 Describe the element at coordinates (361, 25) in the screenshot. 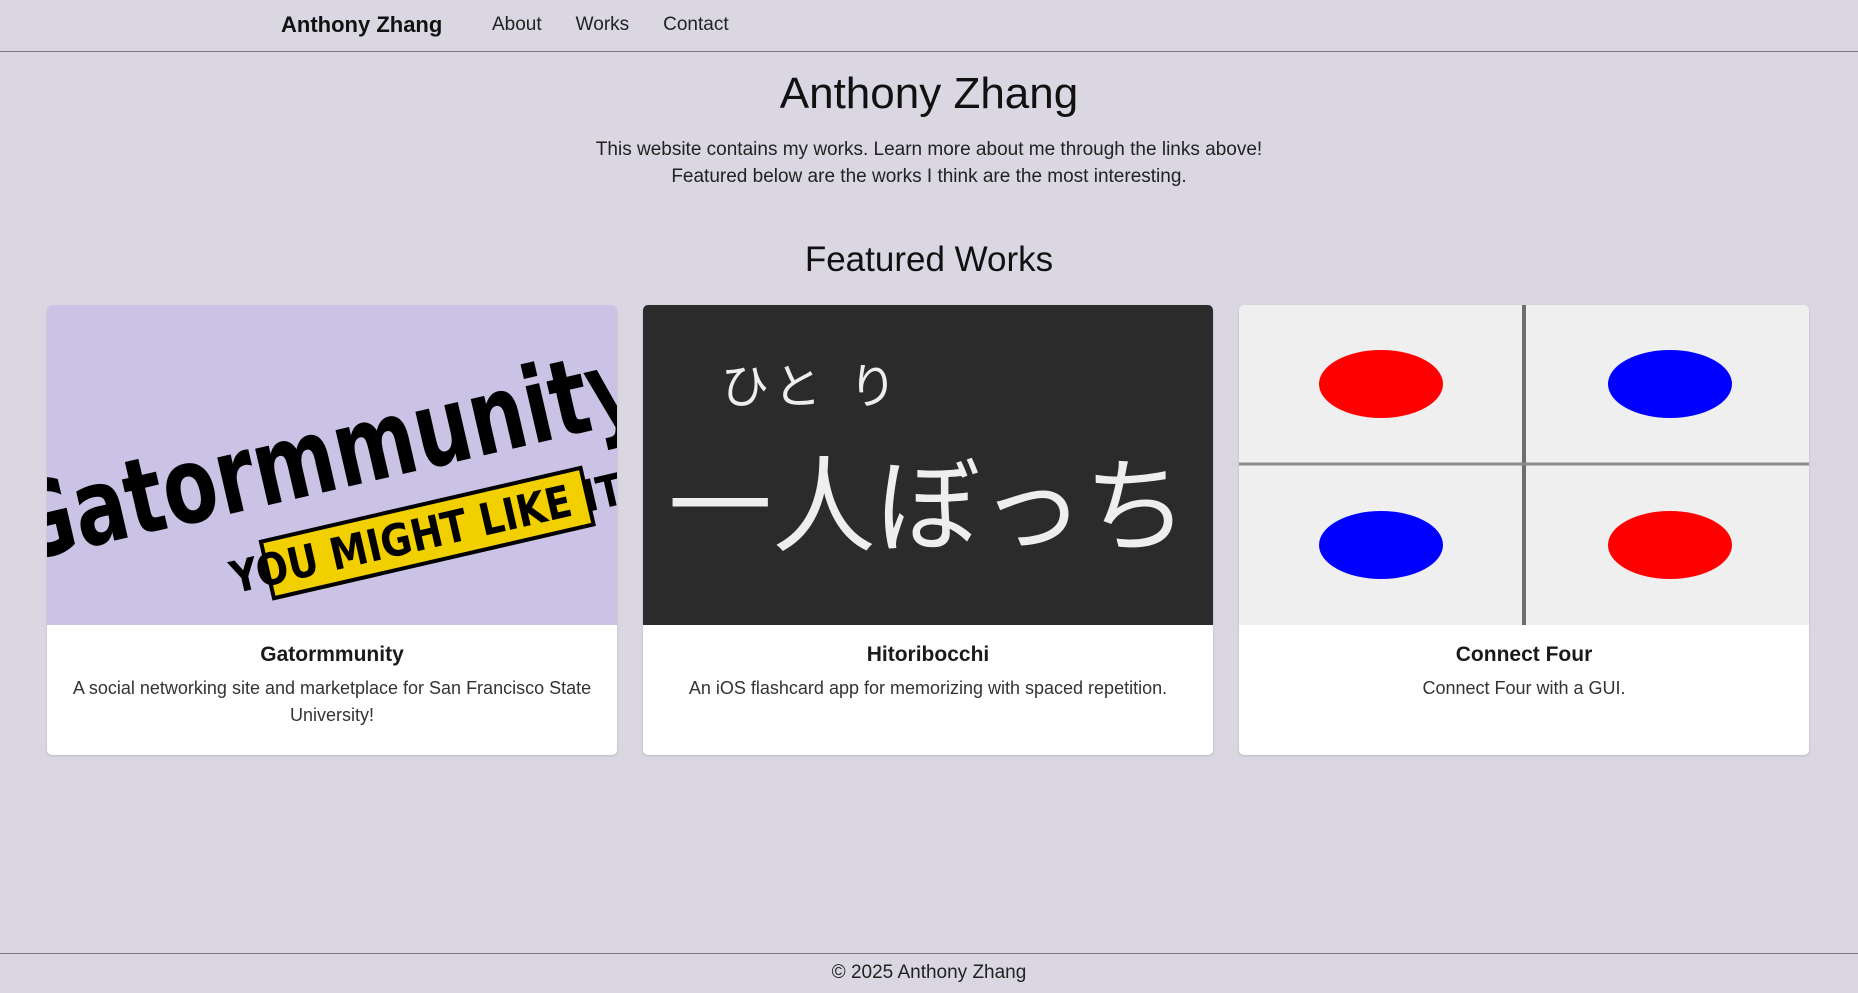

I see `brand-link: Anthony Zhang` at that location.